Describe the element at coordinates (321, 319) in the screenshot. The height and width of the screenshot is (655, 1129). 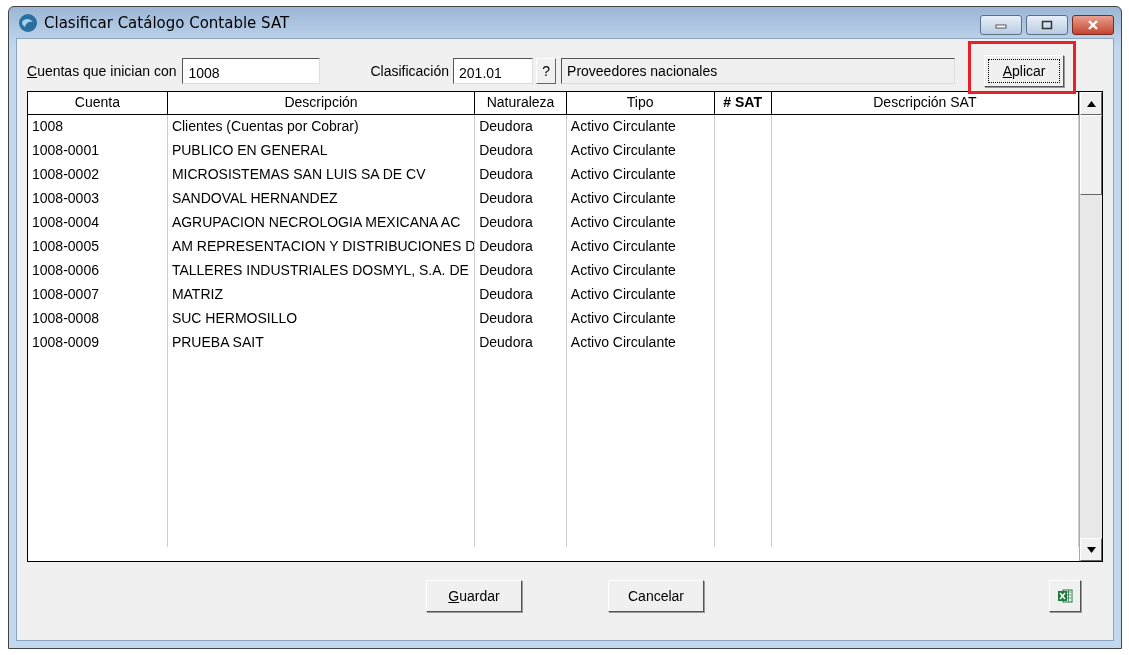
I see `table-cell: SUC HERMOSILLO` at that location.